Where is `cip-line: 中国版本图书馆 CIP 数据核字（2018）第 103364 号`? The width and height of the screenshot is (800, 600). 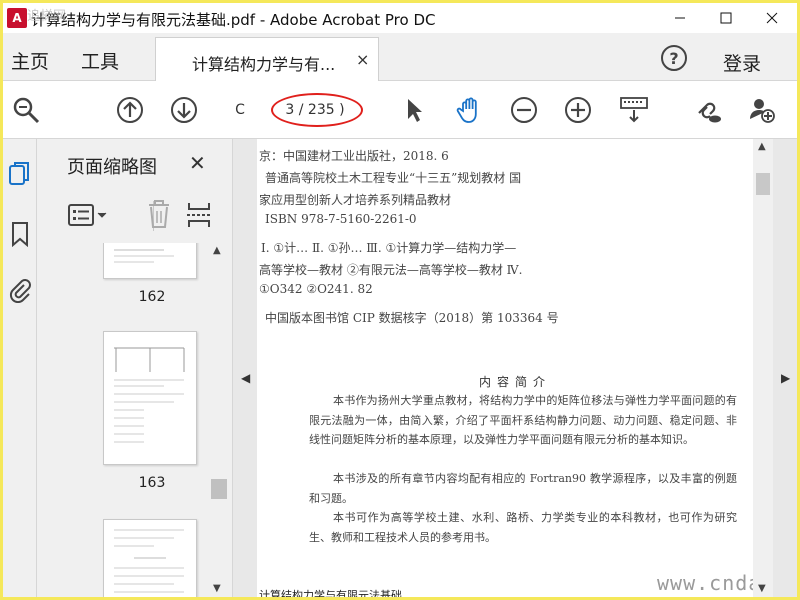 cip-line: 中国版本图书馆 CIP 数据核字（2018）第 103364 号 is located at coordinates (412, 318).